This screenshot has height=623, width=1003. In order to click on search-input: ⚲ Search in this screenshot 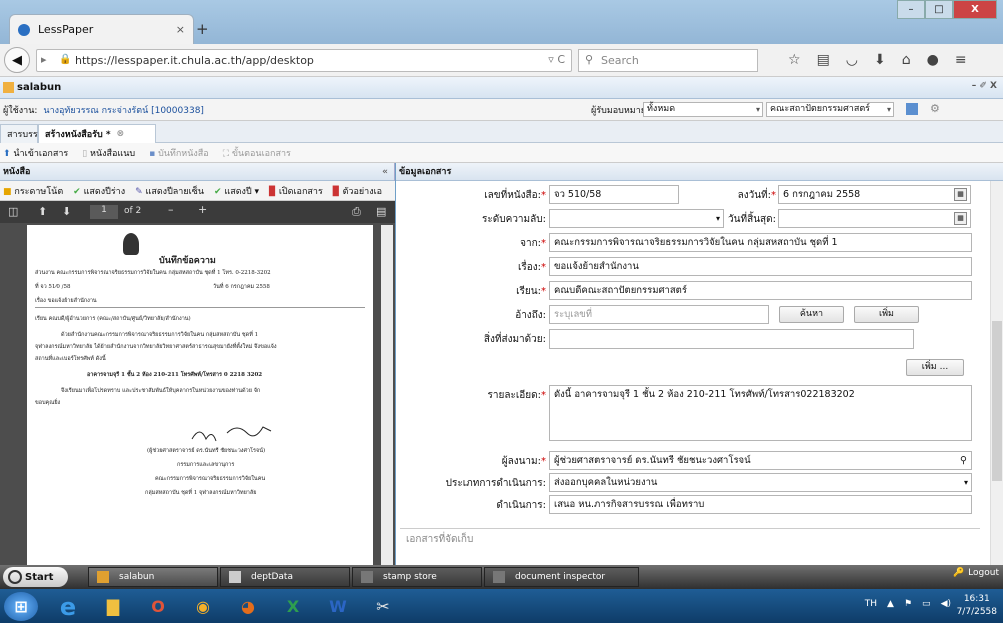, I will do `click(668, 60)`.